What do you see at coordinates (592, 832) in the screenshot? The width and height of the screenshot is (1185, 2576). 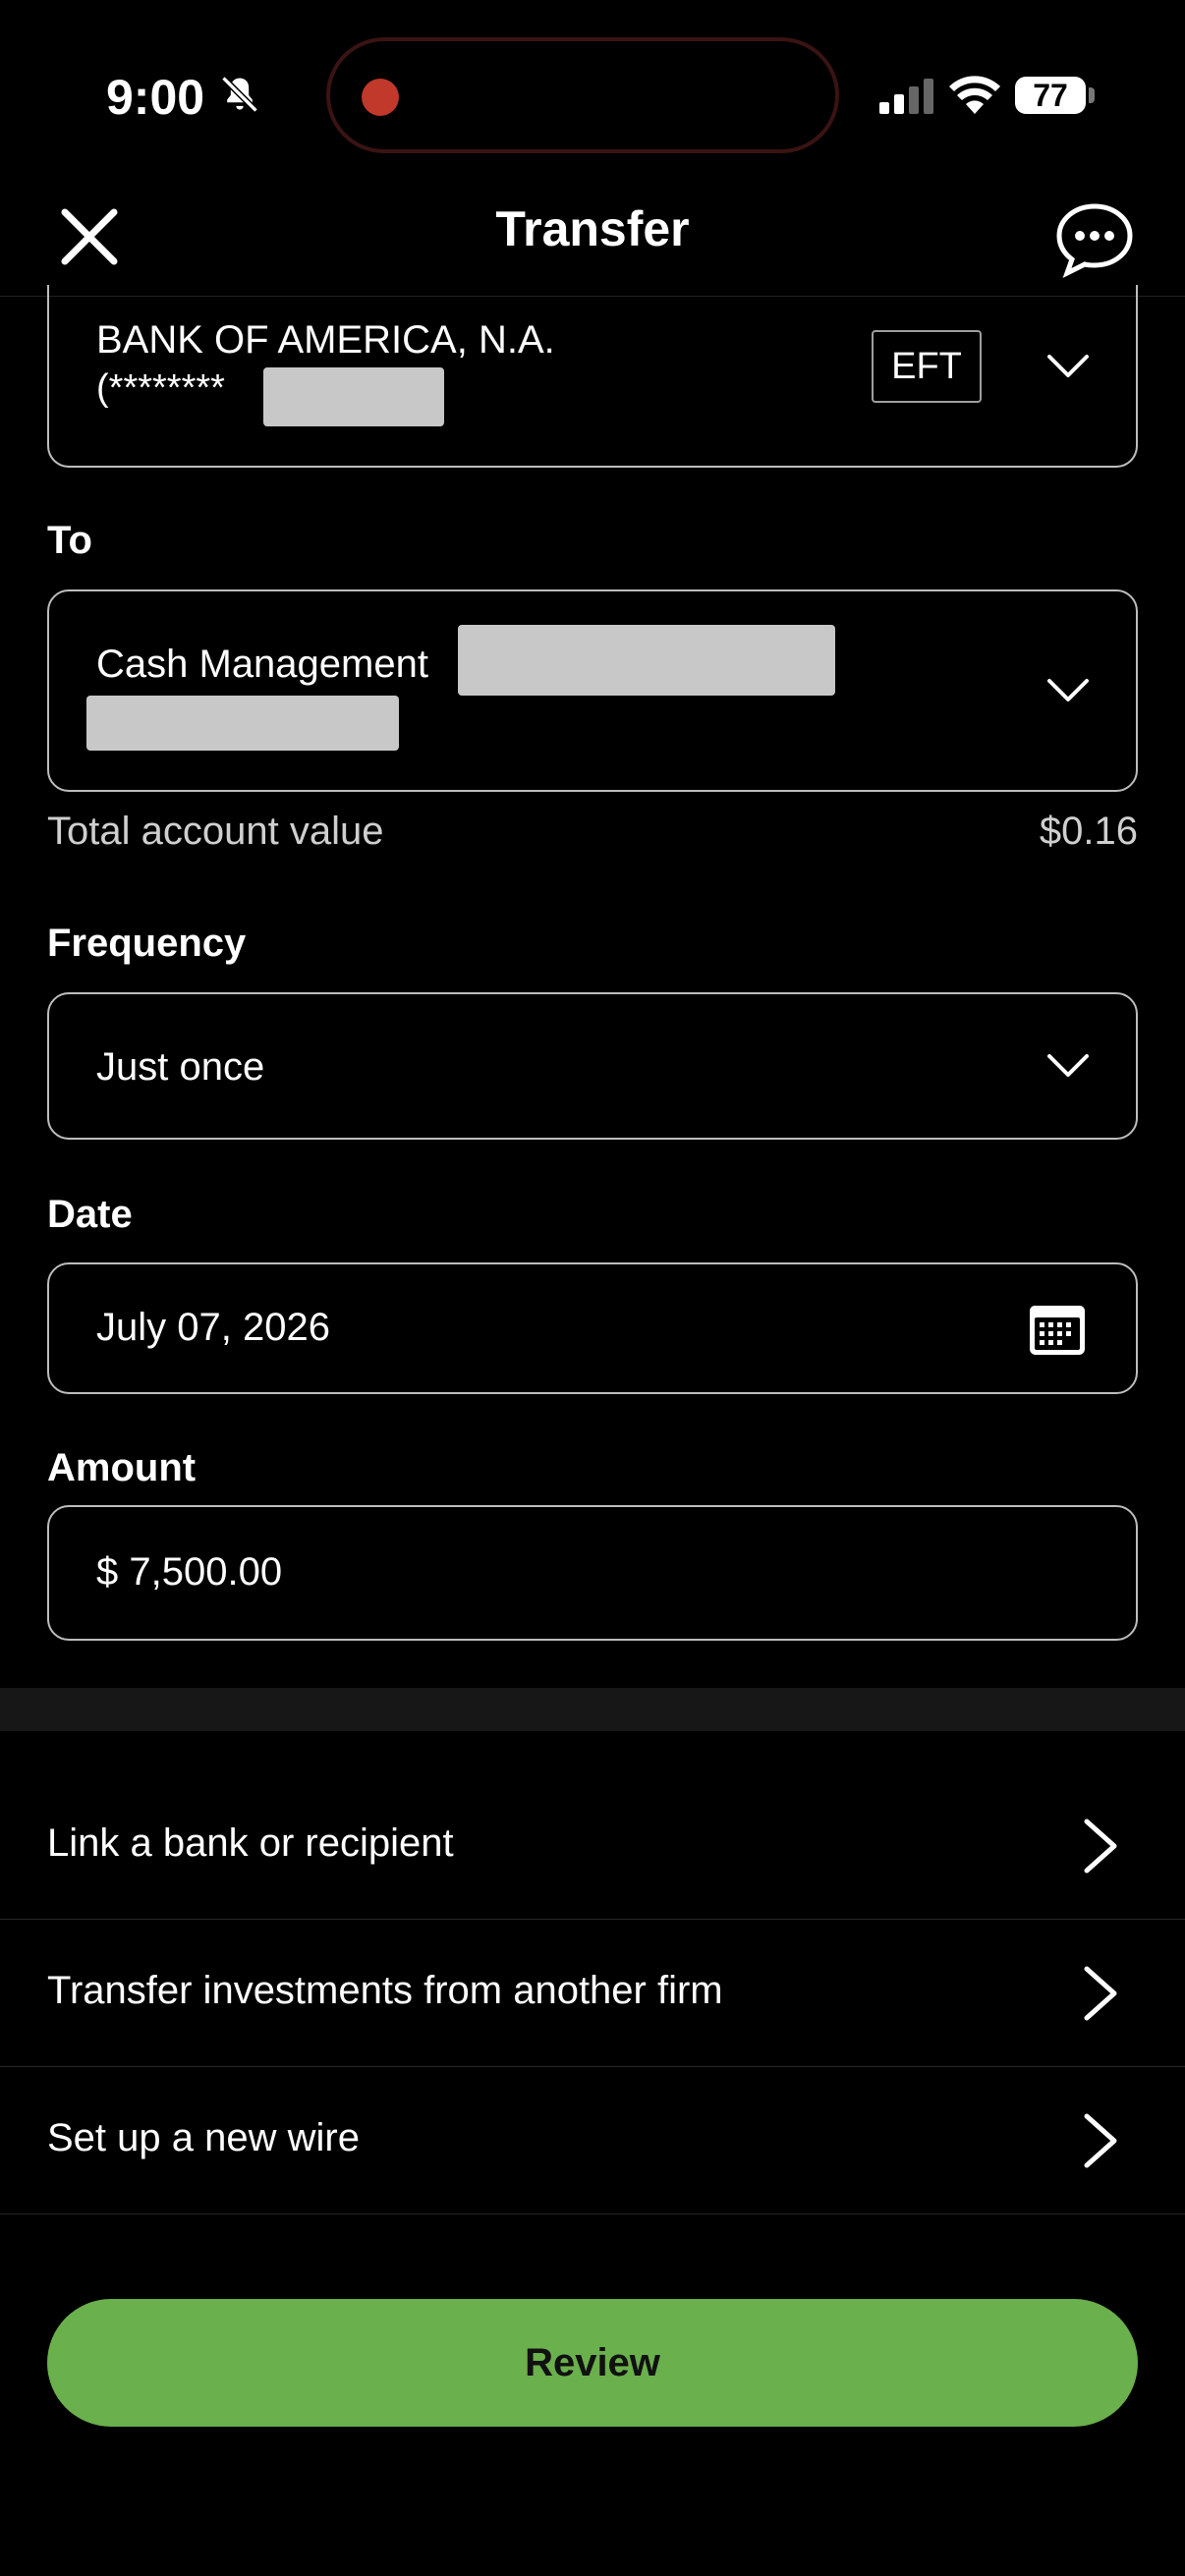 I see `total-account-value-row: Total account value $0.16` at bounding box center [592, 832].